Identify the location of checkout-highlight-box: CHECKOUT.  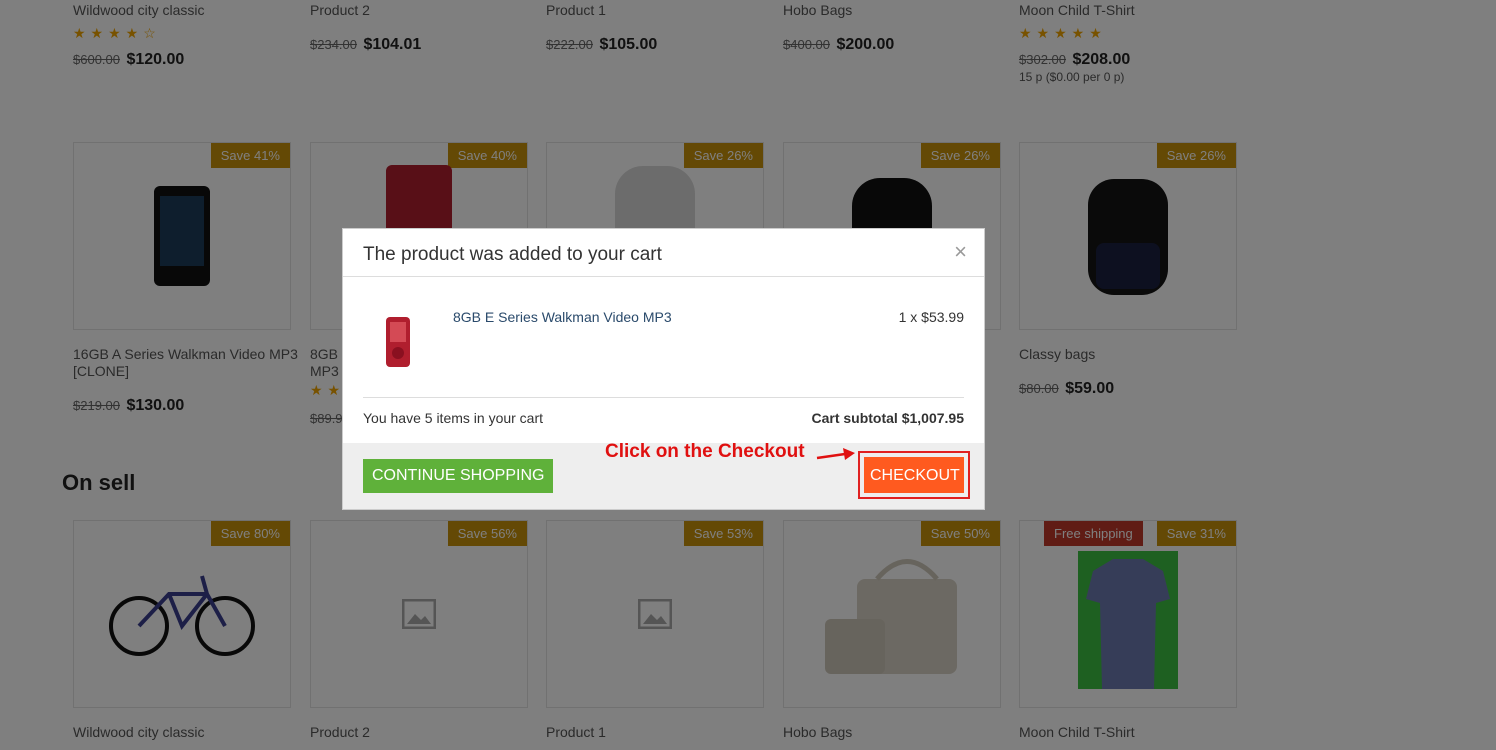
(914, 475).